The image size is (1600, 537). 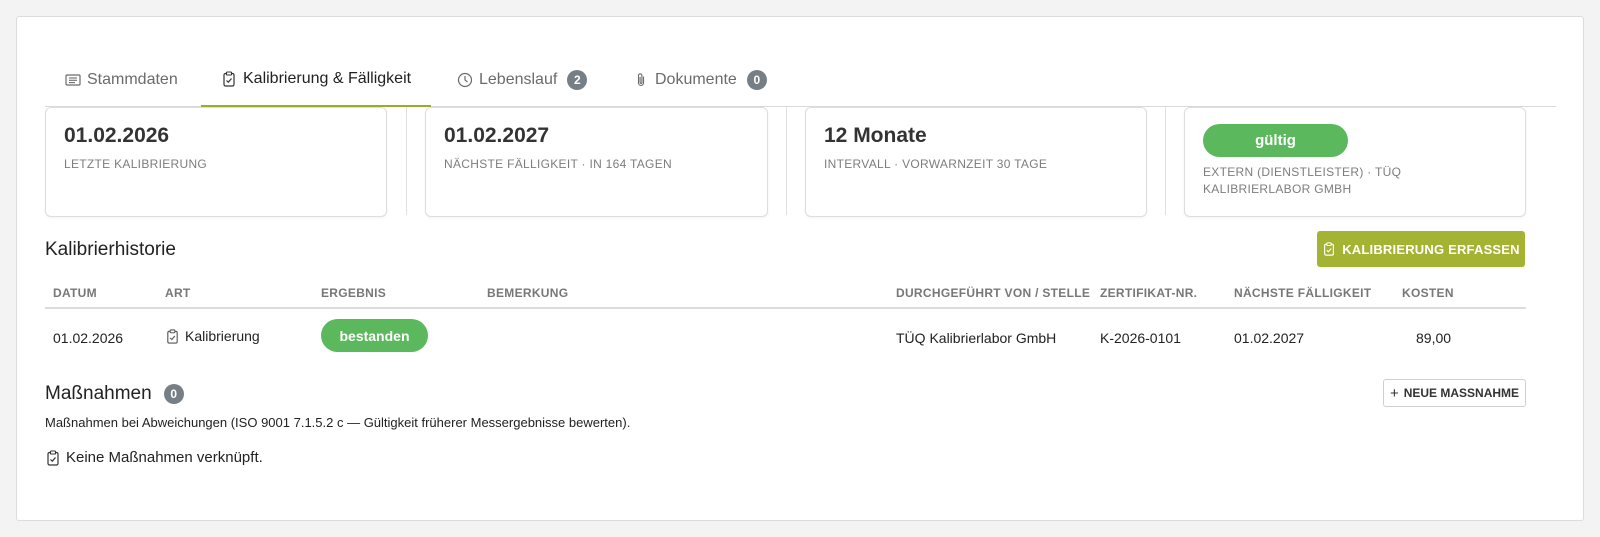 What do you see at coordinates (73, 80) in the screenshot?
I see `list-card-icon` at bounding box center [73, 80].